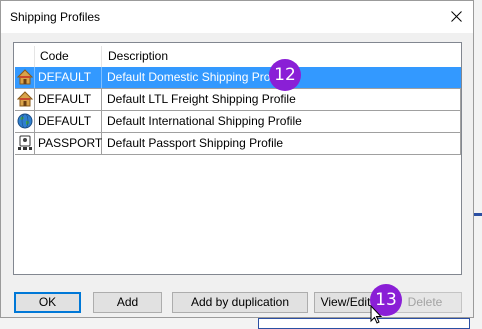 This screenshot has width=482, height=329. Describe the element at coordinates (25, 121) in the screenshot. I see `globe-icon` at that location.